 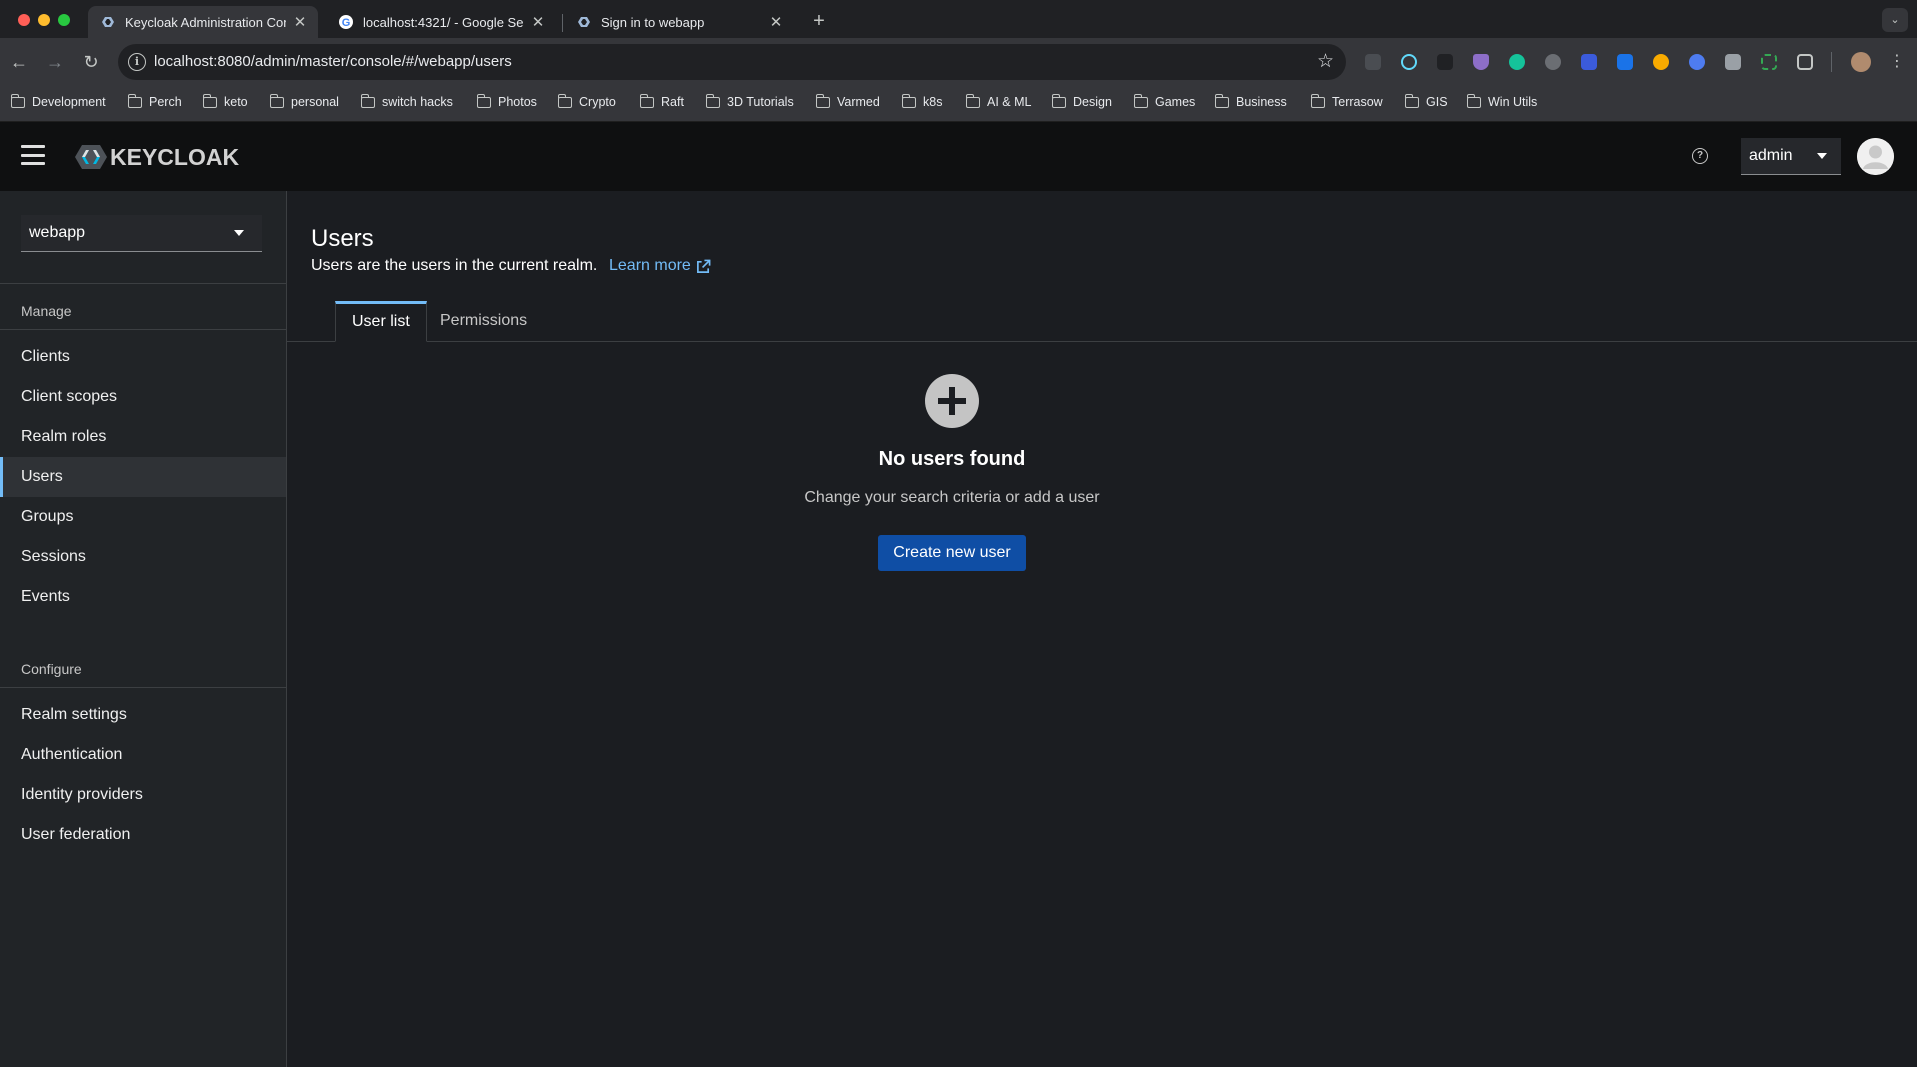 I want to click on bookmark-folder: Photos, so click(x=506, y=101).